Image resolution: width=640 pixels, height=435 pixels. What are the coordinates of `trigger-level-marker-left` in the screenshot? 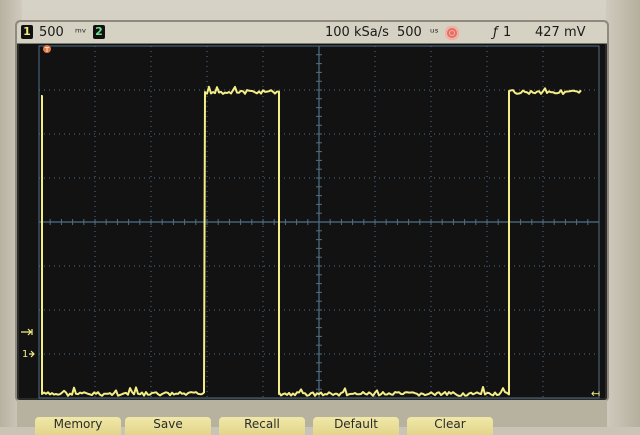 It's located at (27, 332).